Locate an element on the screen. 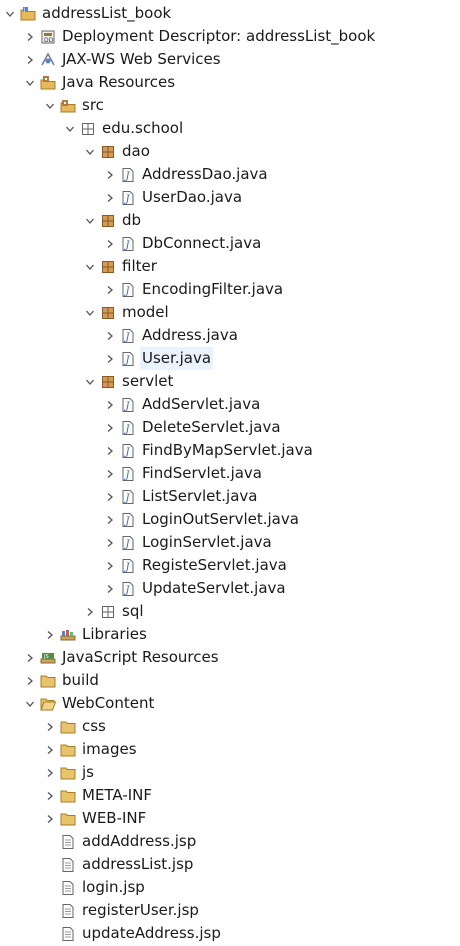 Image resolution: width=460 pixels, height=946 pixels. tree-item-web-inf: WEB-INF is located at coordinates (230, 818).